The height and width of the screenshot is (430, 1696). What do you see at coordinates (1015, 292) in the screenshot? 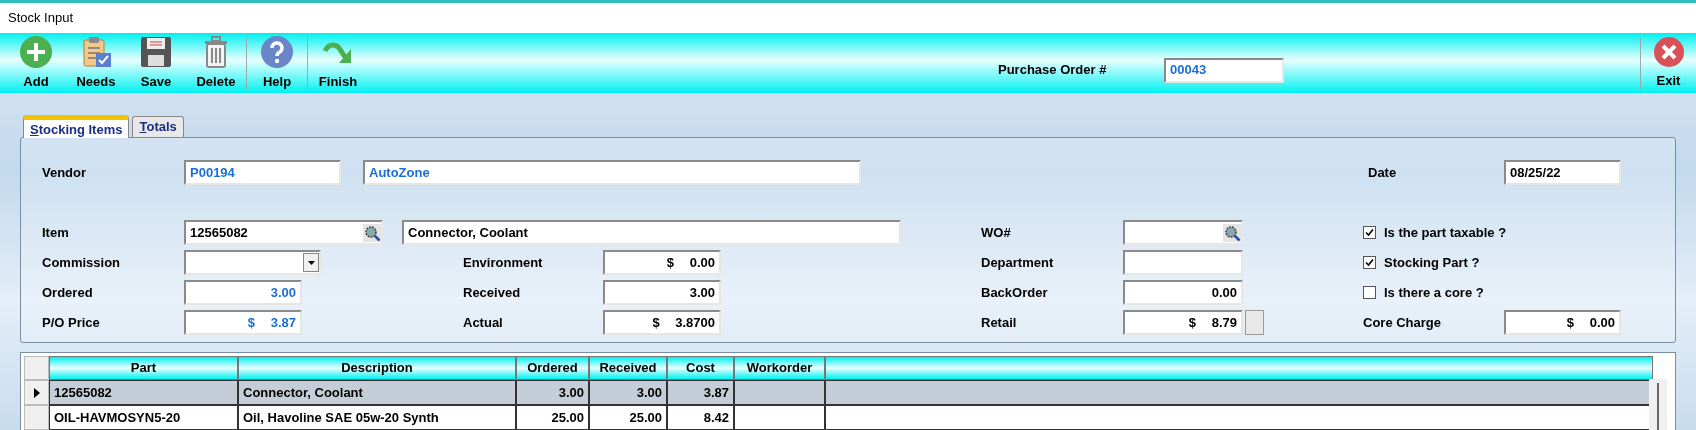
I see `field-label: BackOrder` at bounding box center [1015, 292].